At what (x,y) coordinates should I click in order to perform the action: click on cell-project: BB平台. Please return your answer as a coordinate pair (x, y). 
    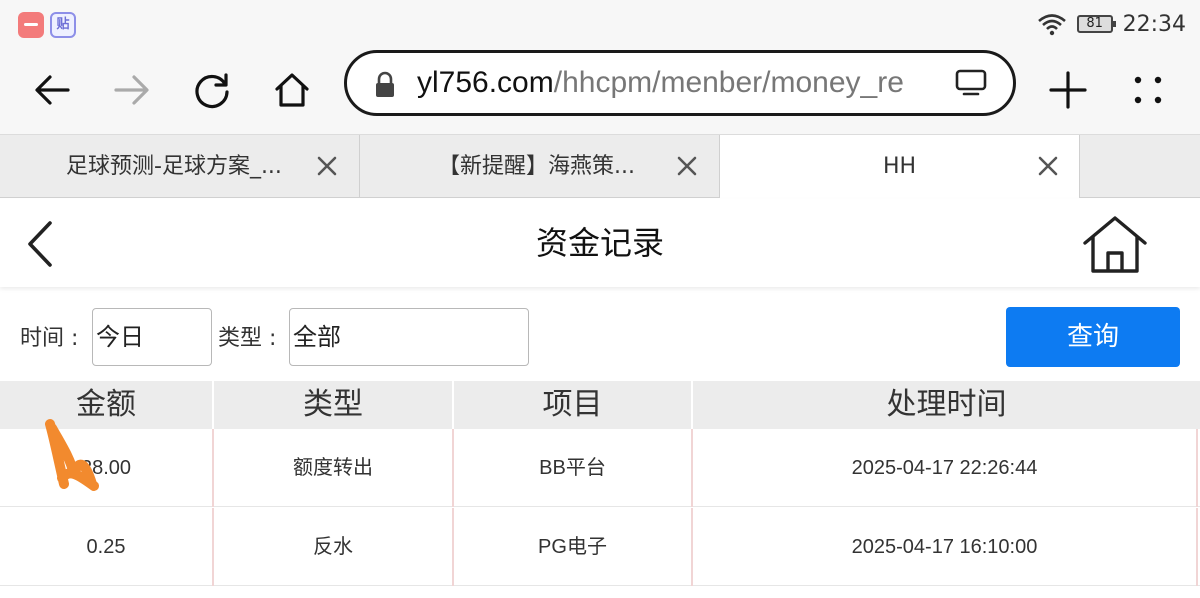
    Looking at the image, I should click on (573, 468).